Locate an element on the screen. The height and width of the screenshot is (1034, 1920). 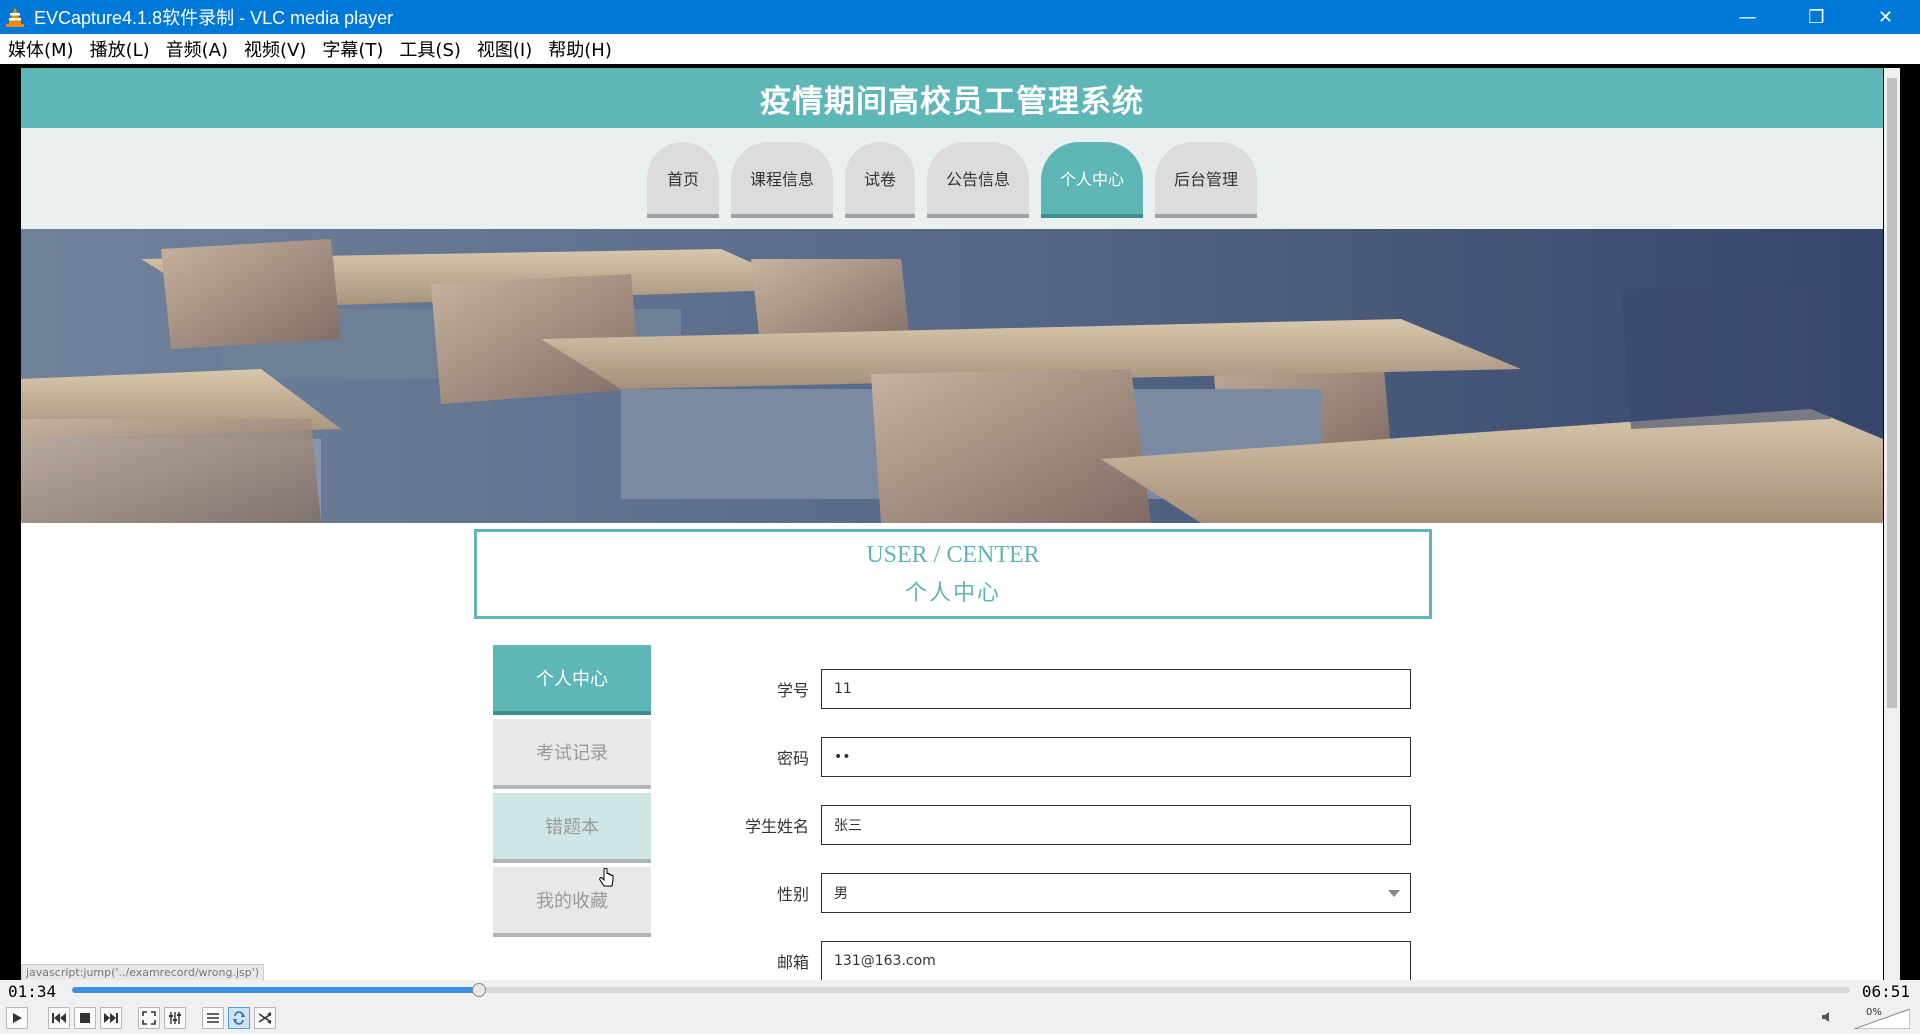
password-label: 密码 is located at coordinates (792, 758).